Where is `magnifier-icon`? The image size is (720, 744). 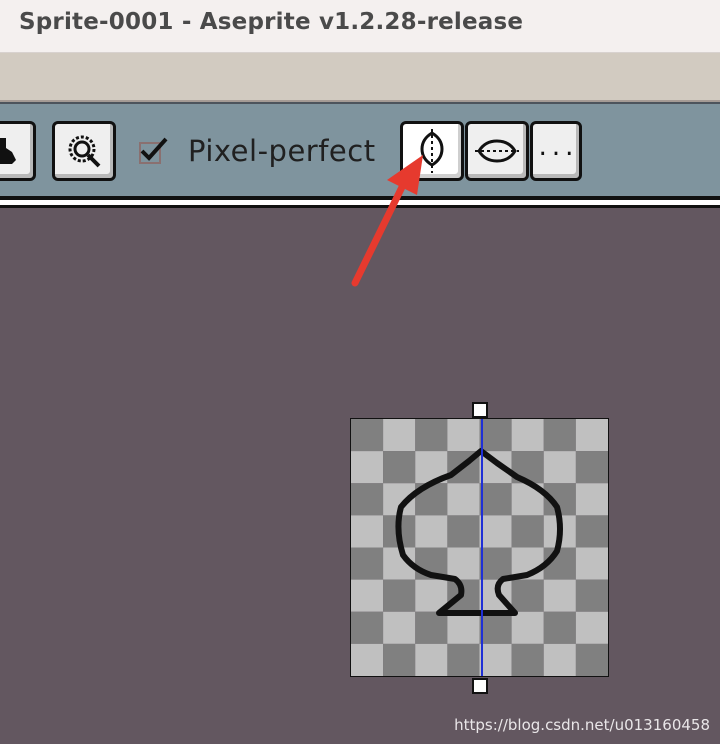
magnifier-icon is located at coordinates (84, 151).